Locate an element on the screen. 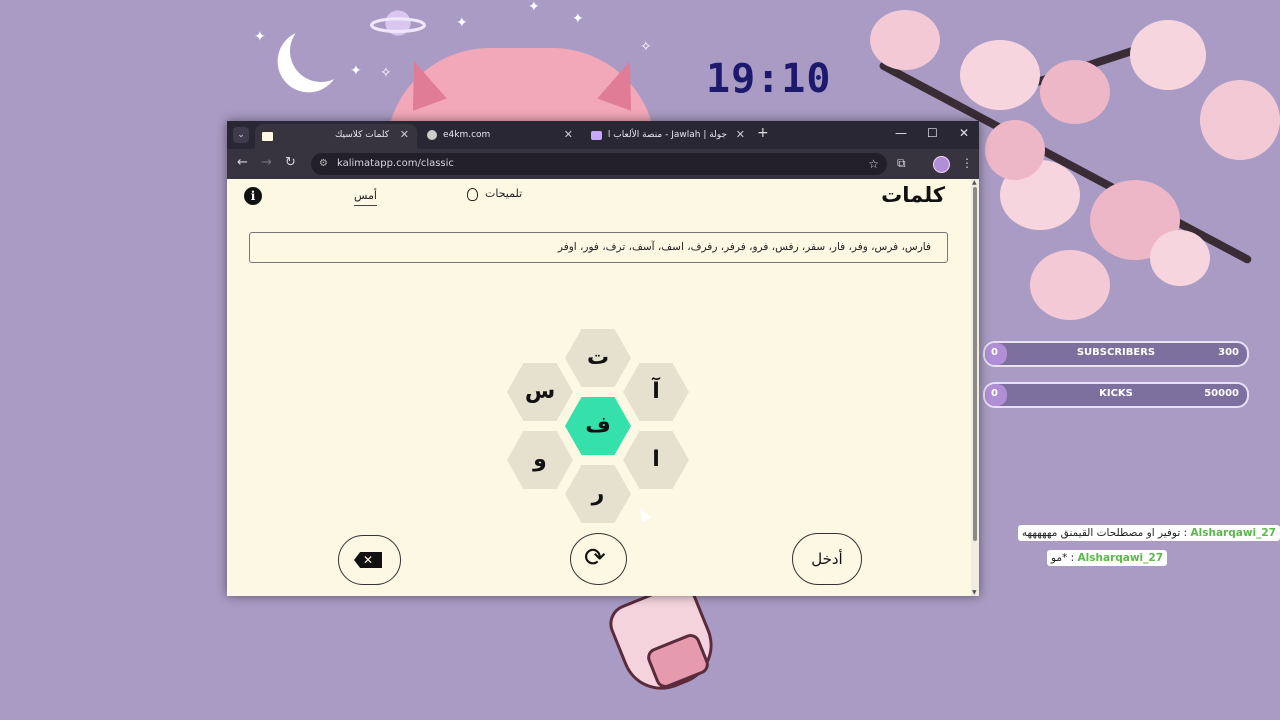 This screenshot has width=1280, height=720. letter-hex-top-left: س is located at coordinates (540, 392).